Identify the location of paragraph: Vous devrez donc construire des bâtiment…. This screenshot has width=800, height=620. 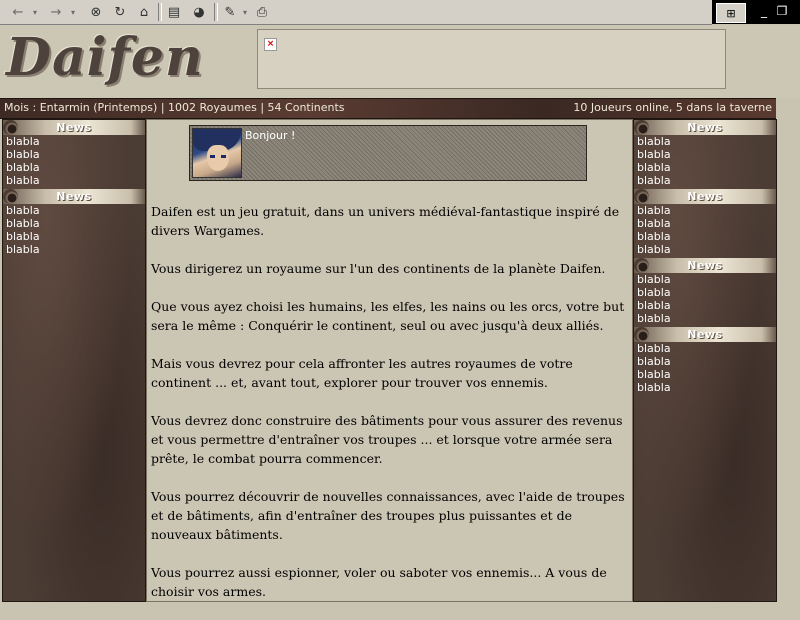
(387, 439).